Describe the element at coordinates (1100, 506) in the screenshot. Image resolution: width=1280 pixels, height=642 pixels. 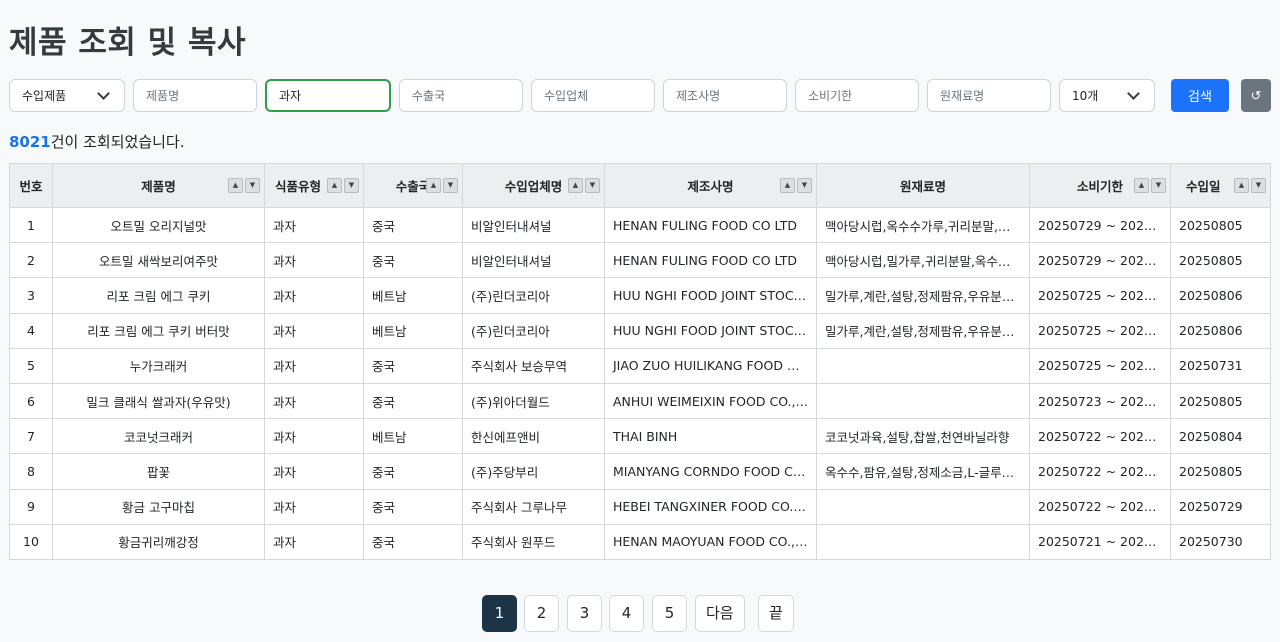
I see `cell-expiry: 20250722 ~ 20260321` at that location.